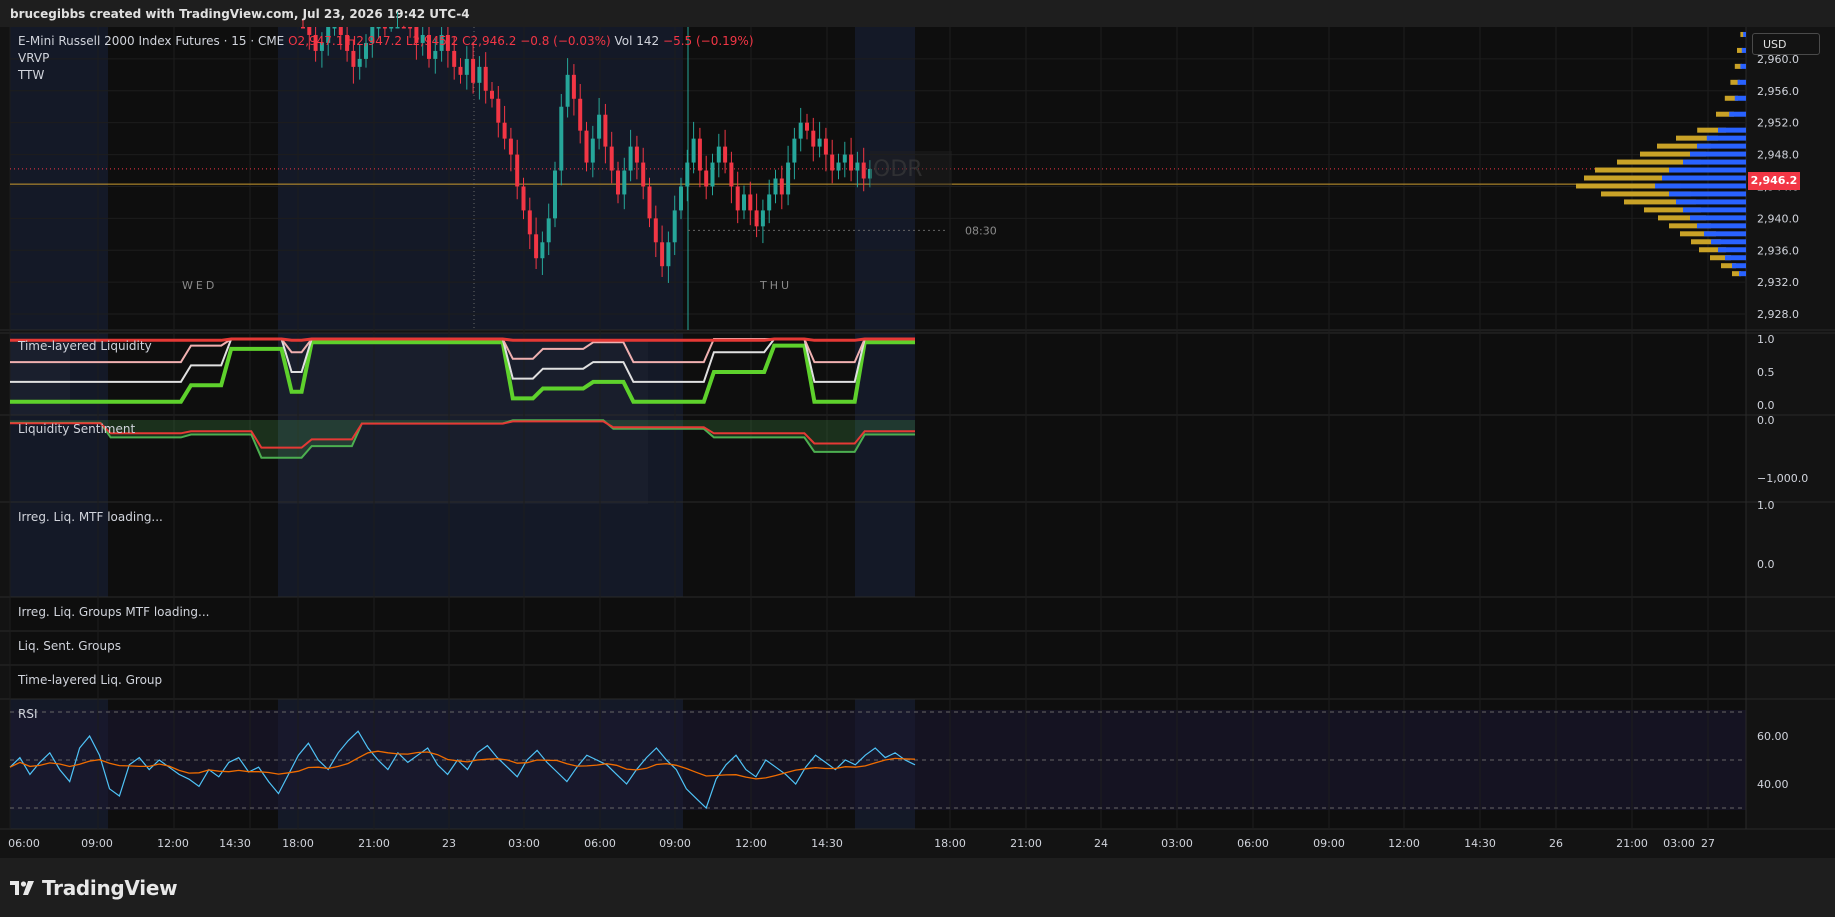 Image resolution: width=1835 pixels, height=917 pixels. What do you see at coordinates (97, 843) in the screenshot?
I see `time-tick: 09:00` at bounding box center [97, 843].